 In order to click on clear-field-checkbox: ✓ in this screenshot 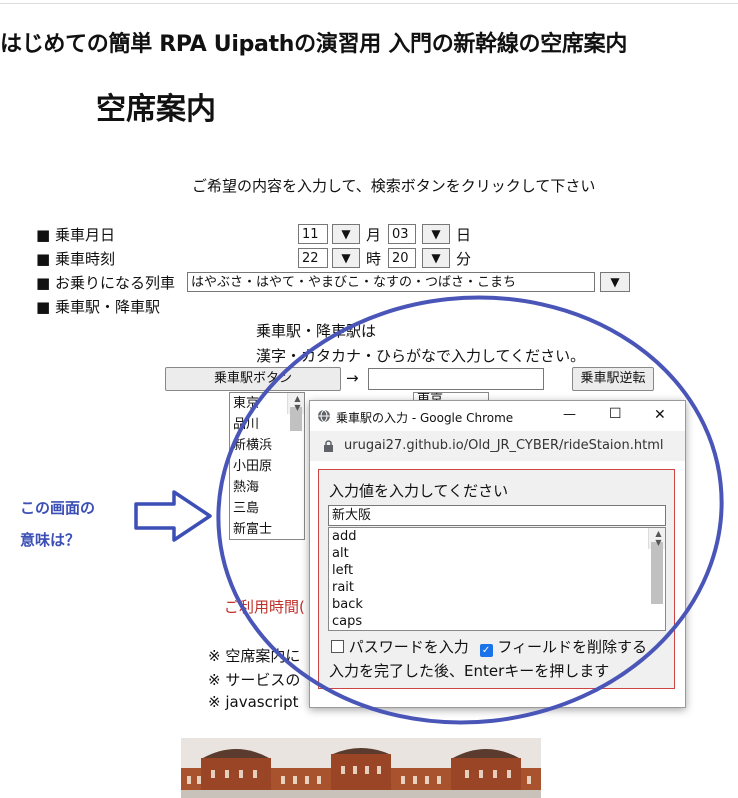, I will do `click(486, 650)`.